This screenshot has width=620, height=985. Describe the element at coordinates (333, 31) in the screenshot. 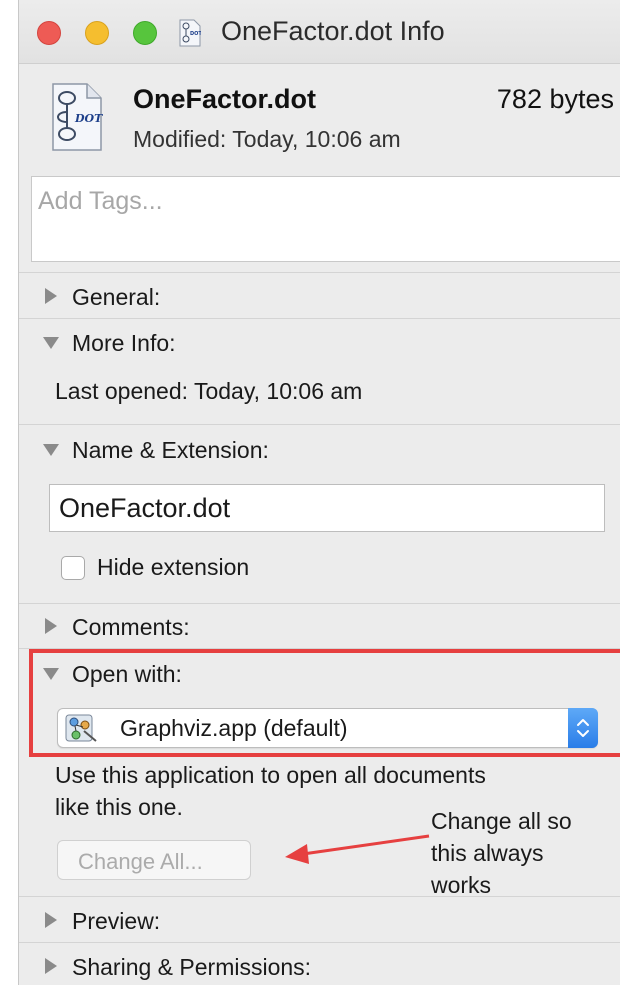

I see `window-title: OneFactor.dot Info` at that location.